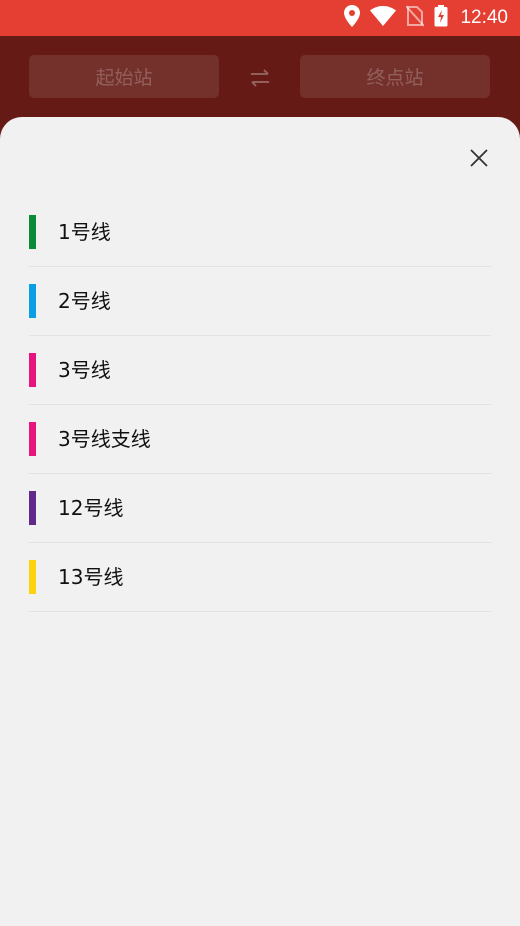 The height and width of the screenshot is (926, 520). What do you see at coordinates (260, 577) in the screenshot?
I see `line-item: 13号线` at bounding box center [260, 577].